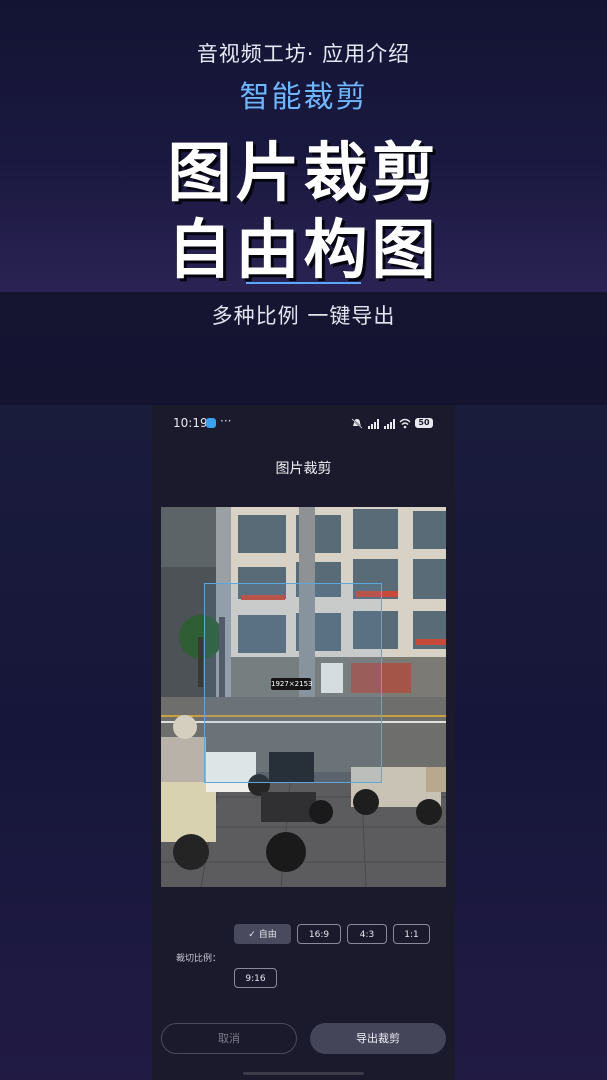  I want to click on cancel-button: 取消, so click(229, 1038).